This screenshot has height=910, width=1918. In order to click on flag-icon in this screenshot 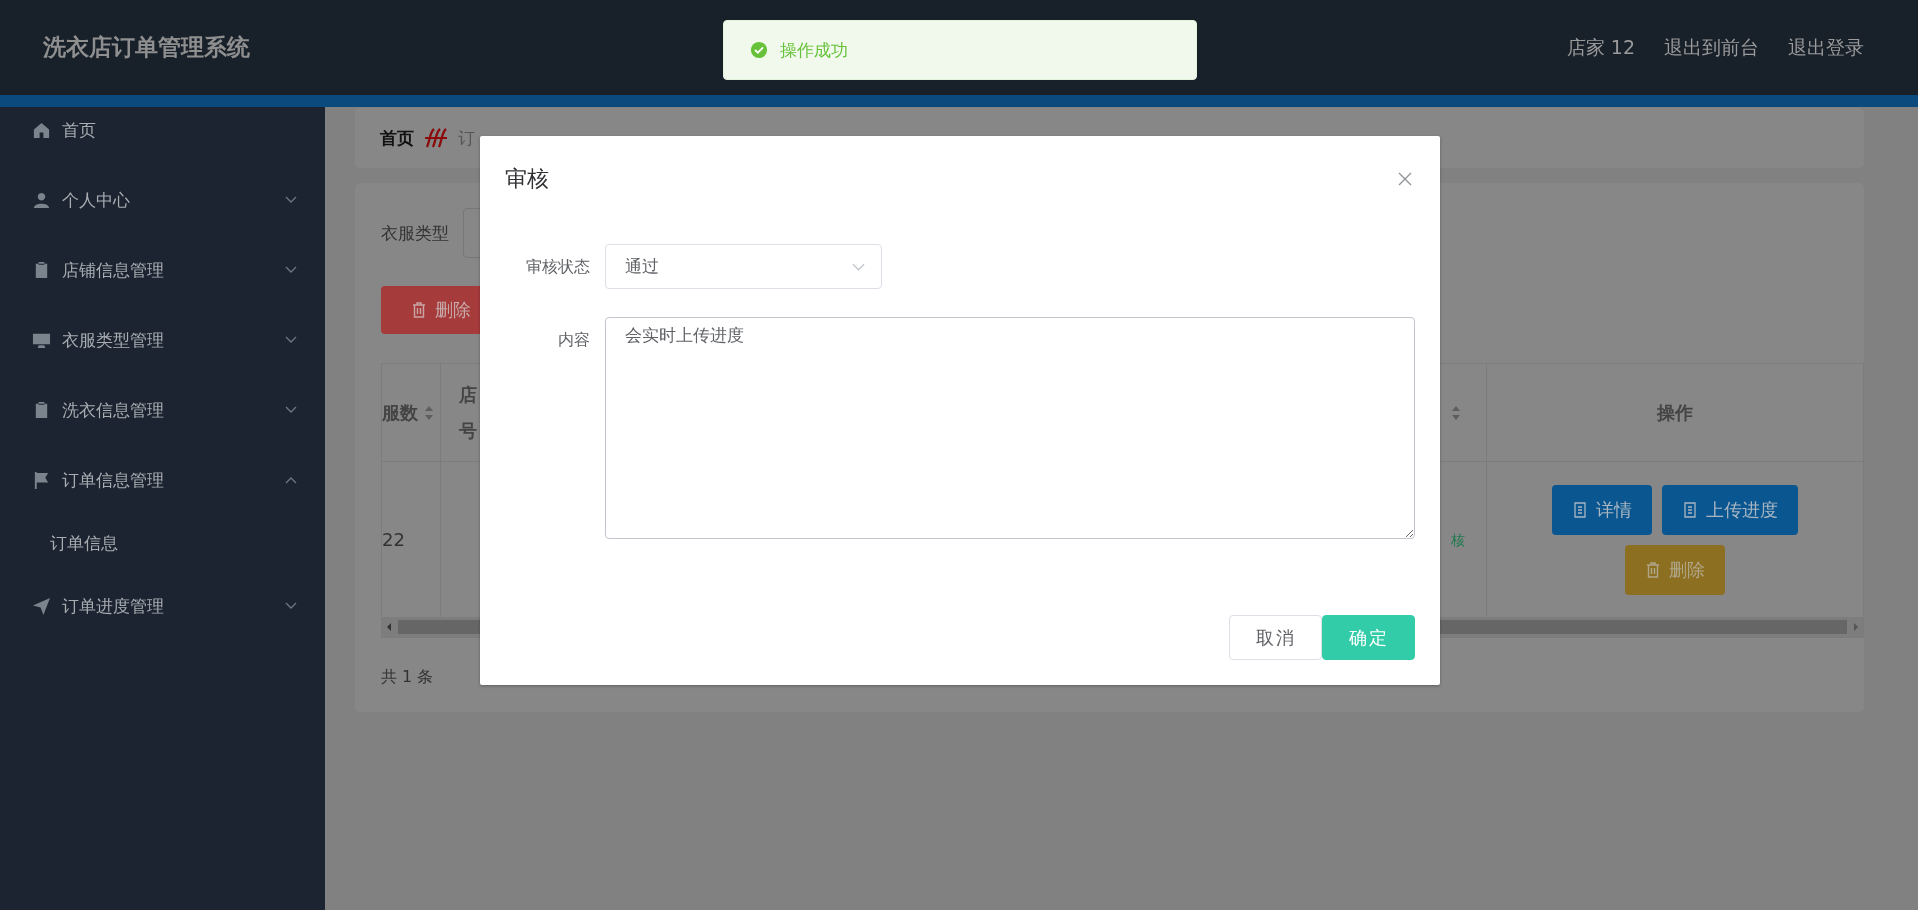, I will do `click(41, 480)`.